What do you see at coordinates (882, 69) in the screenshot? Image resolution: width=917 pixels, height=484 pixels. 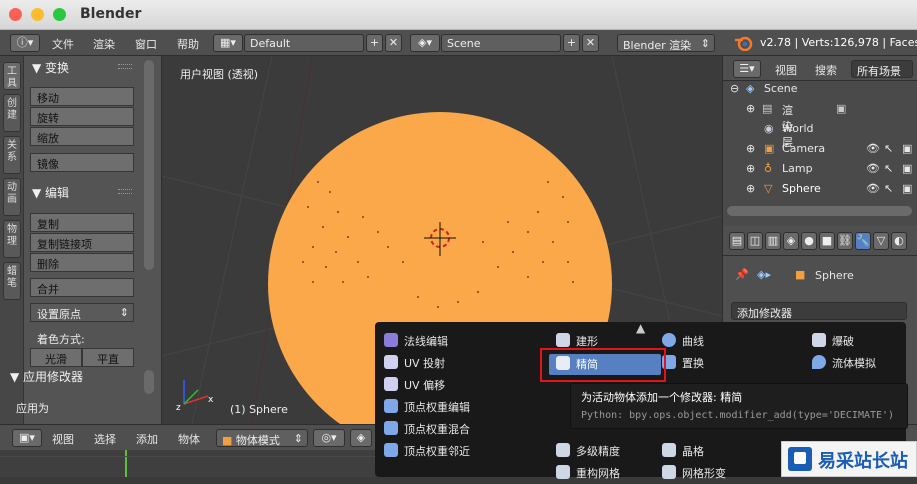 I see `outliner-filter-select: 所有场景` at bounding box center [882, 69].